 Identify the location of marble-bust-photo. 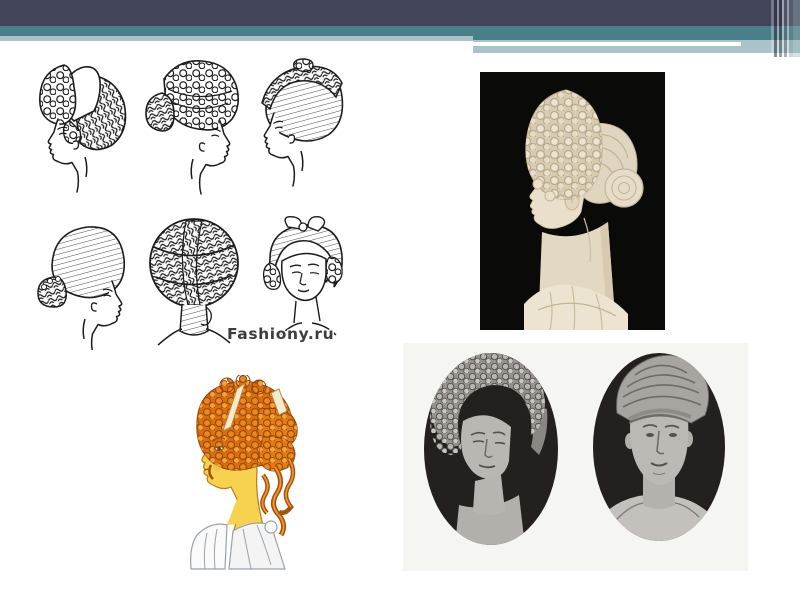
(572, 201).